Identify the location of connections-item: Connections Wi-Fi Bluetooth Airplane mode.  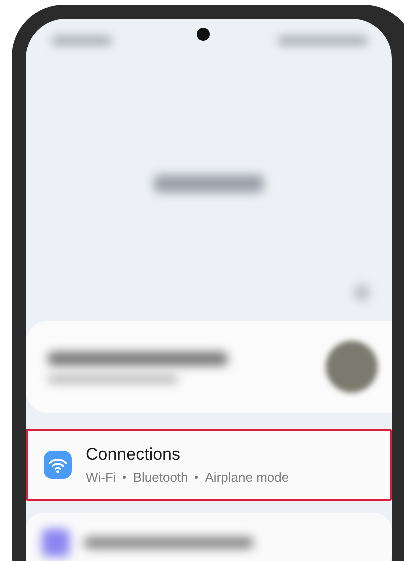
(209, 465).